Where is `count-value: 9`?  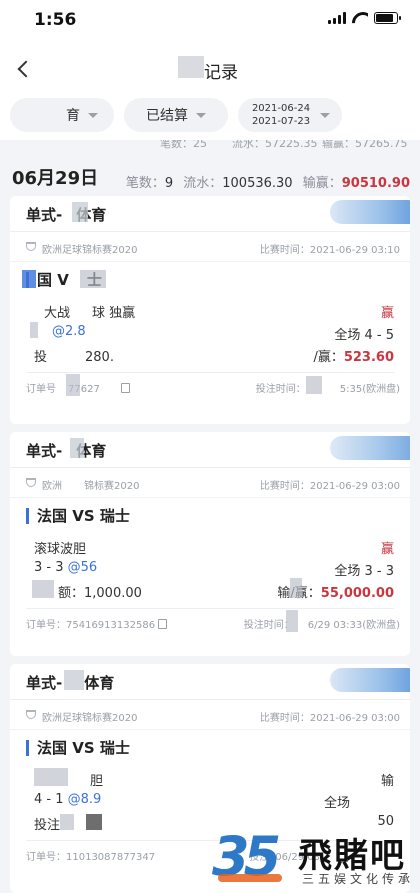
count-value: 9 is located at coordinates (169, 183).